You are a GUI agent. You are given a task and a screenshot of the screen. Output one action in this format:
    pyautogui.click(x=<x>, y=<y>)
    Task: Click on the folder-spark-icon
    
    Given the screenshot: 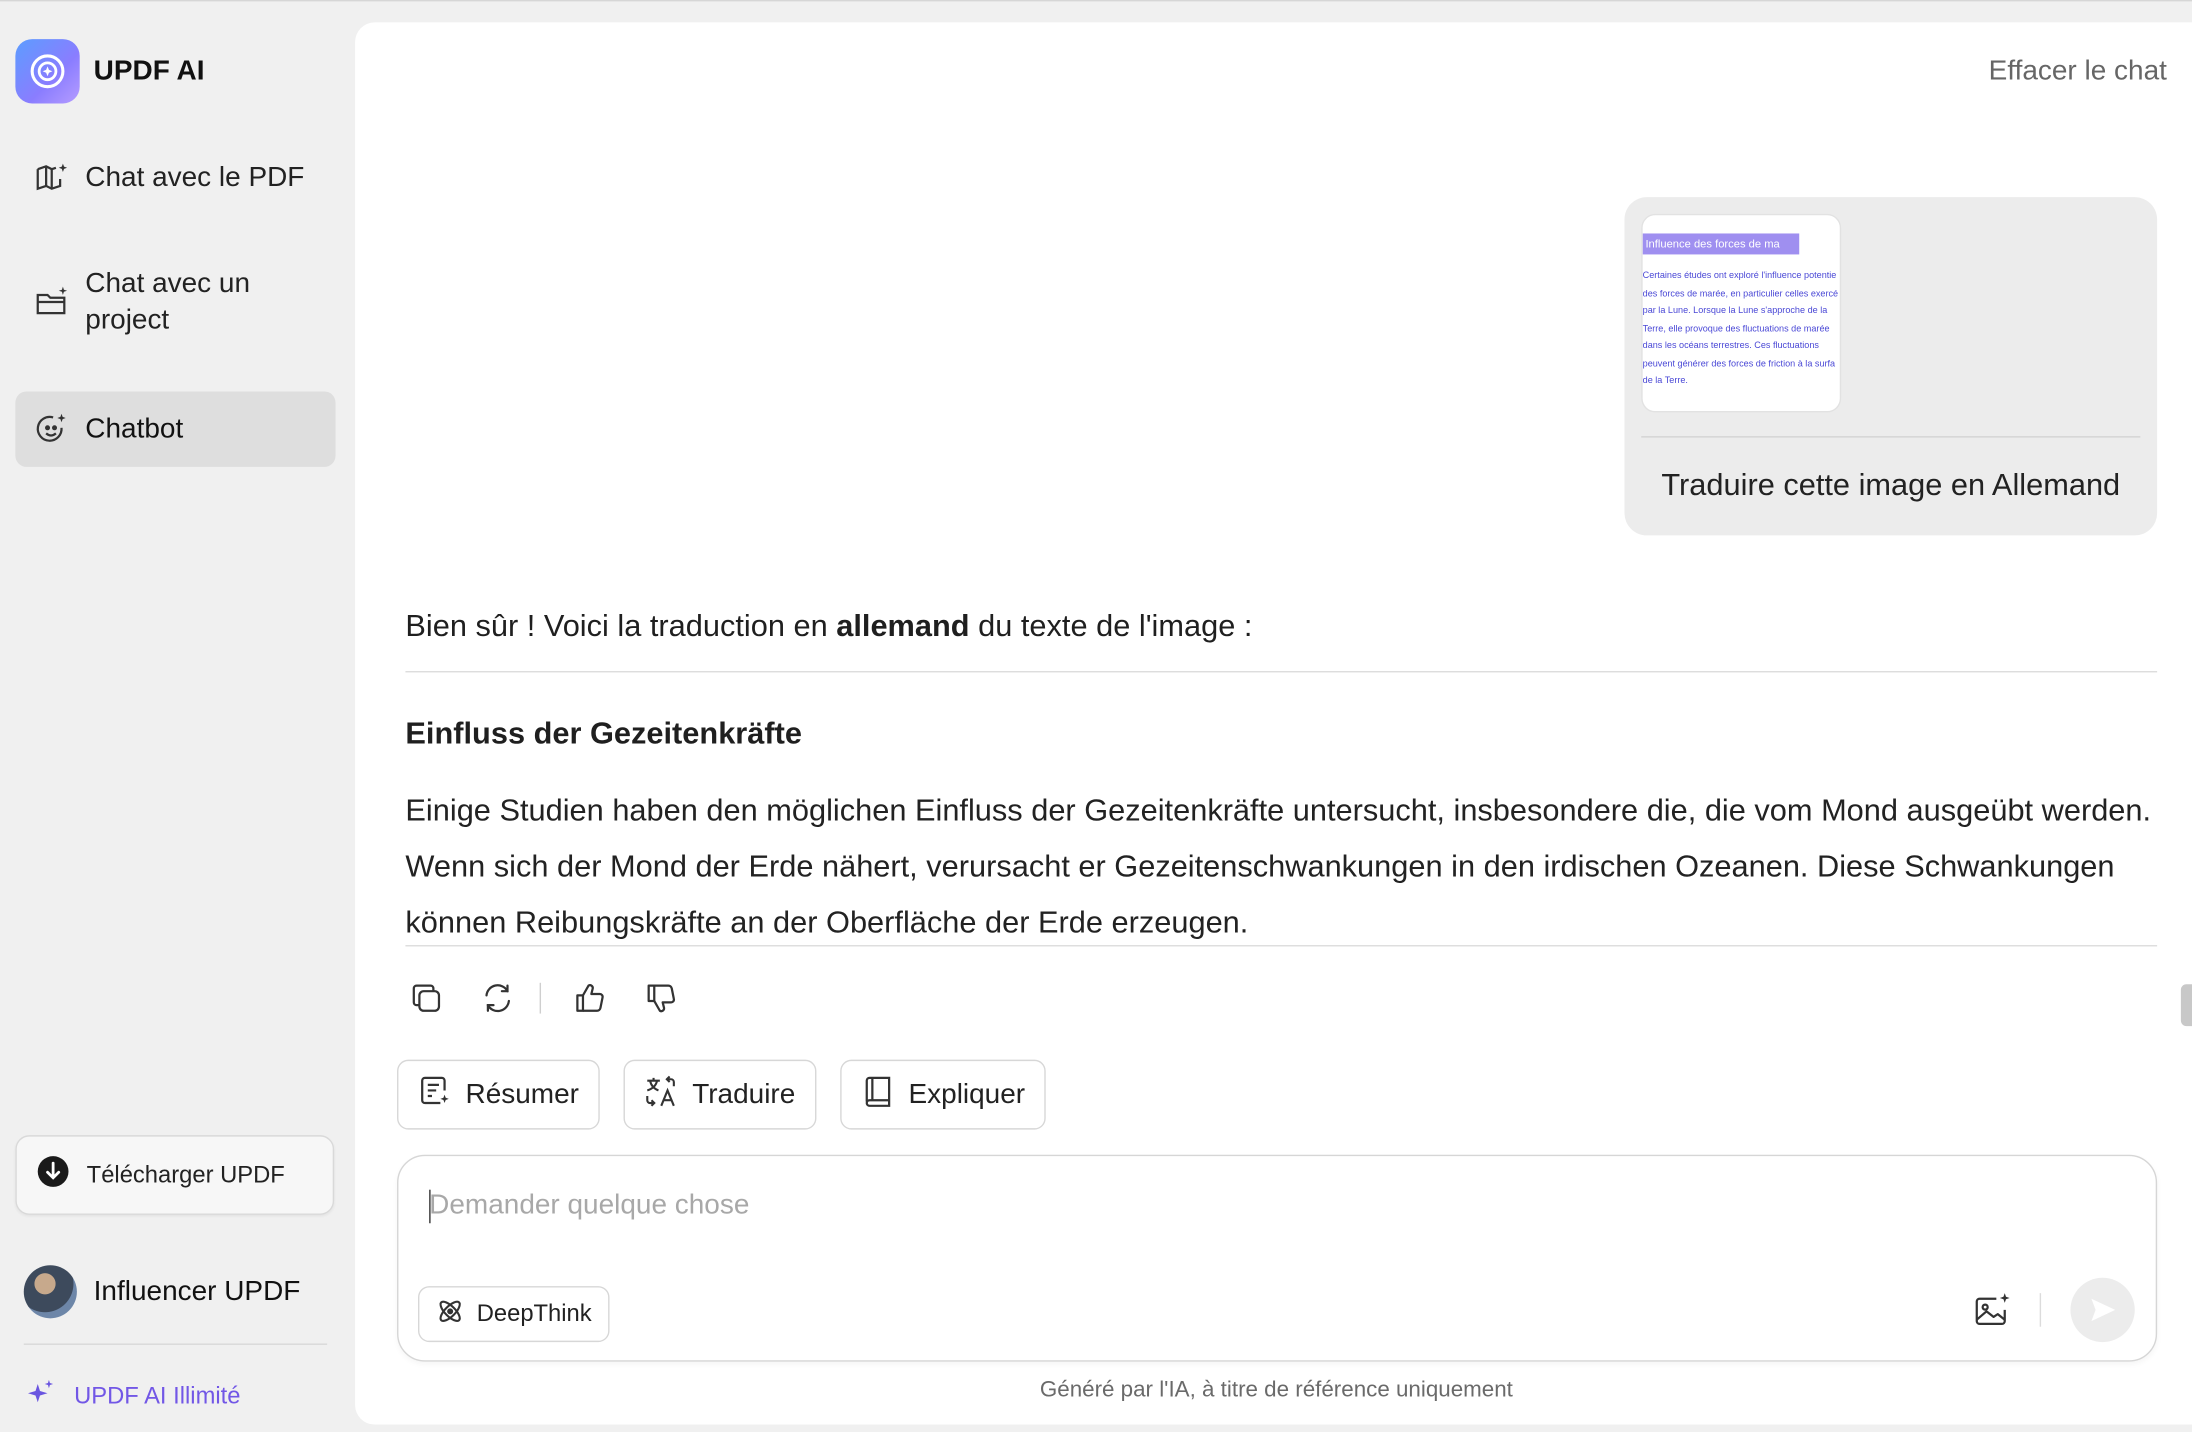 What is the action you would take?
    pyautogui.click(x=52, y=302)
    